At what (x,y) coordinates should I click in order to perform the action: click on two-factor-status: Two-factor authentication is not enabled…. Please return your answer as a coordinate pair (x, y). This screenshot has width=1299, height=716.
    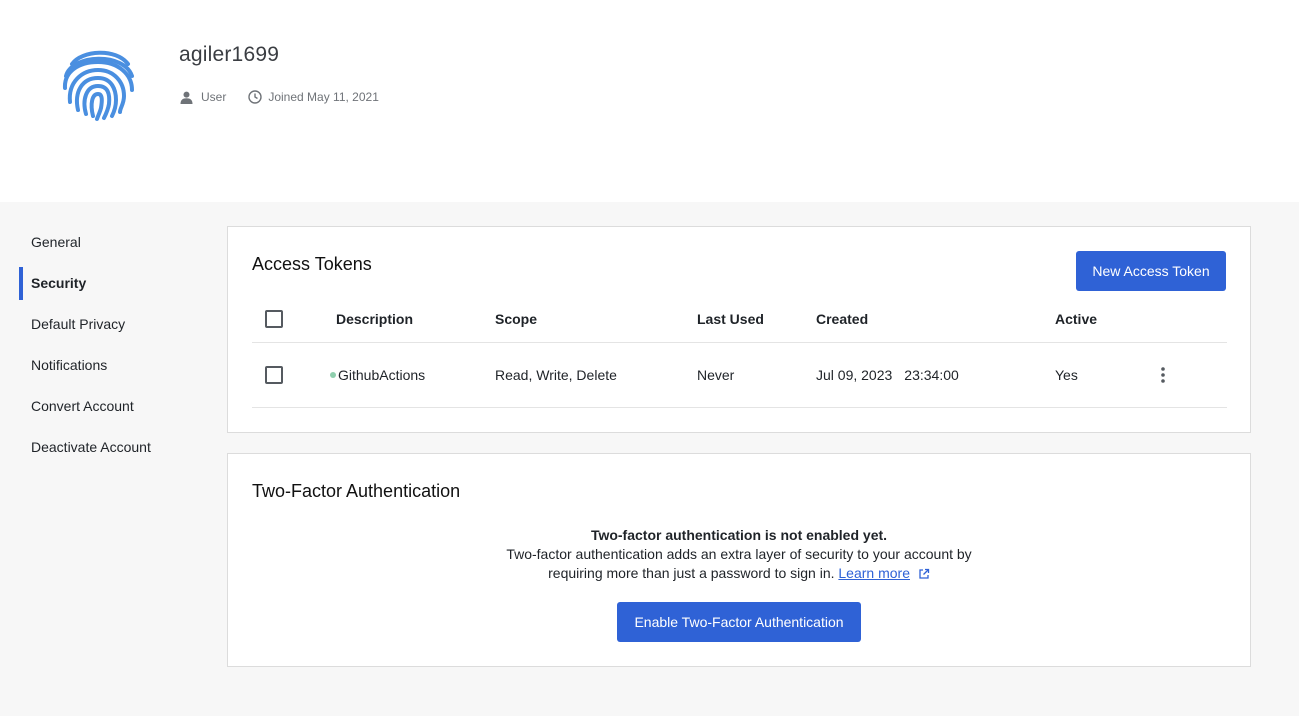
    Looking at the image, I should click on (739, 535).